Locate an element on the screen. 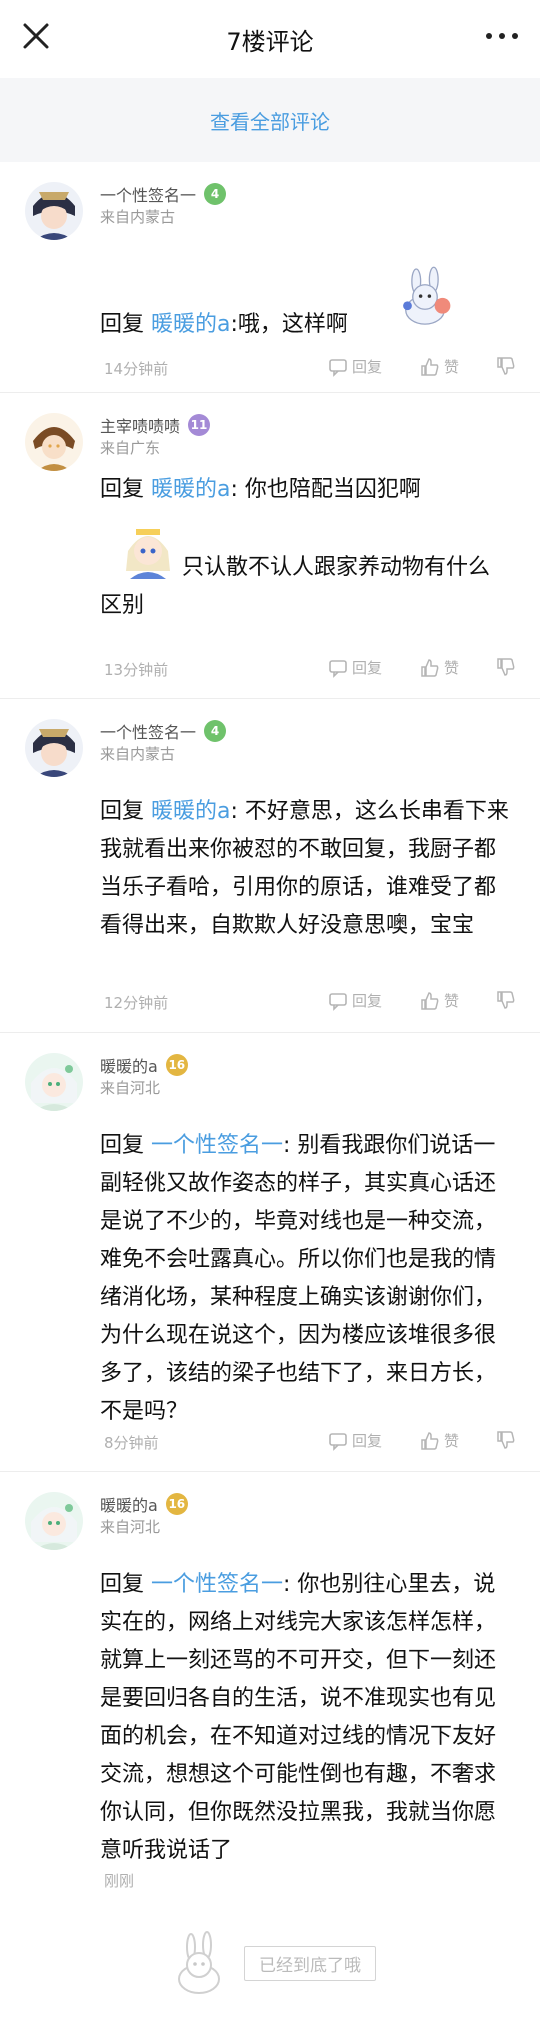 This screenshot has height=2027, width=540. location: 来自广东 is located at coordinates (130, 448).